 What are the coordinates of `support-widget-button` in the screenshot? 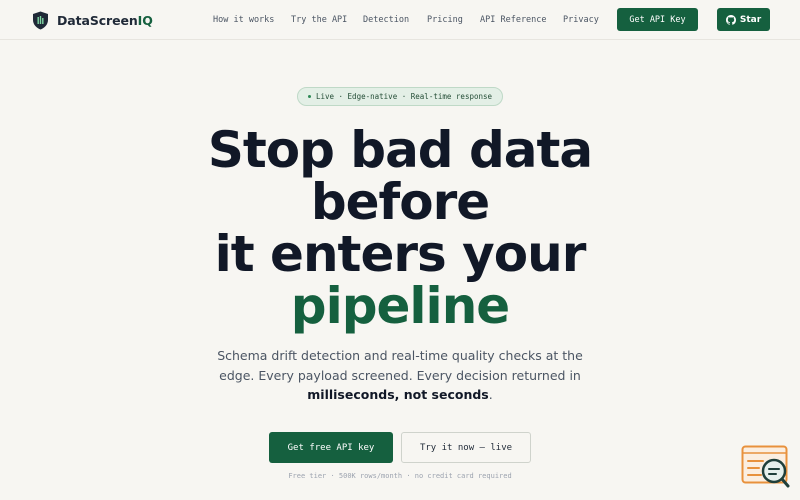 It's located at (766, 467).